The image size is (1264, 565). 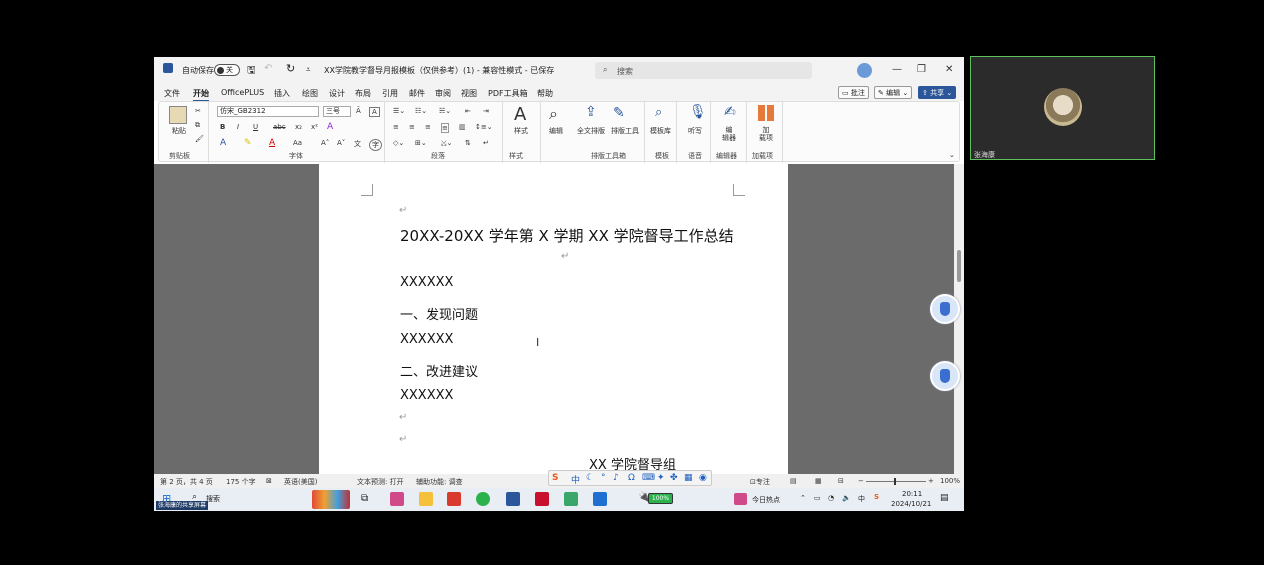 What do you see at coordinates (399, 111) in the screenshot?
I see `bullets-icon: ☰⌄` at bounding box center [399, 111].